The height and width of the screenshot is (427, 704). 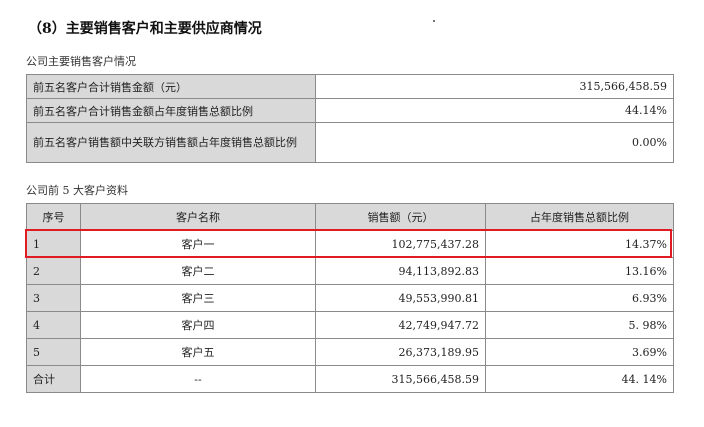 I want to click on row-amount: 94,113,892.83, so click(x=400, y=271).